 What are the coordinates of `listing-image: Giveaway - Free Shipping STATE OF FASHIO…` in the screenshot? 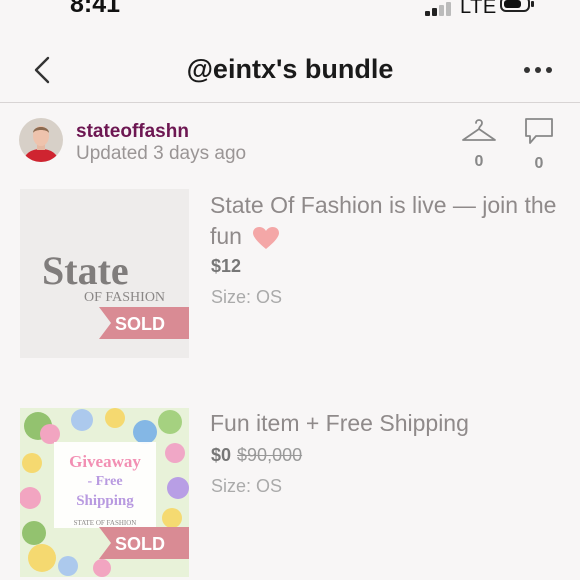 It's located at (104, 492).